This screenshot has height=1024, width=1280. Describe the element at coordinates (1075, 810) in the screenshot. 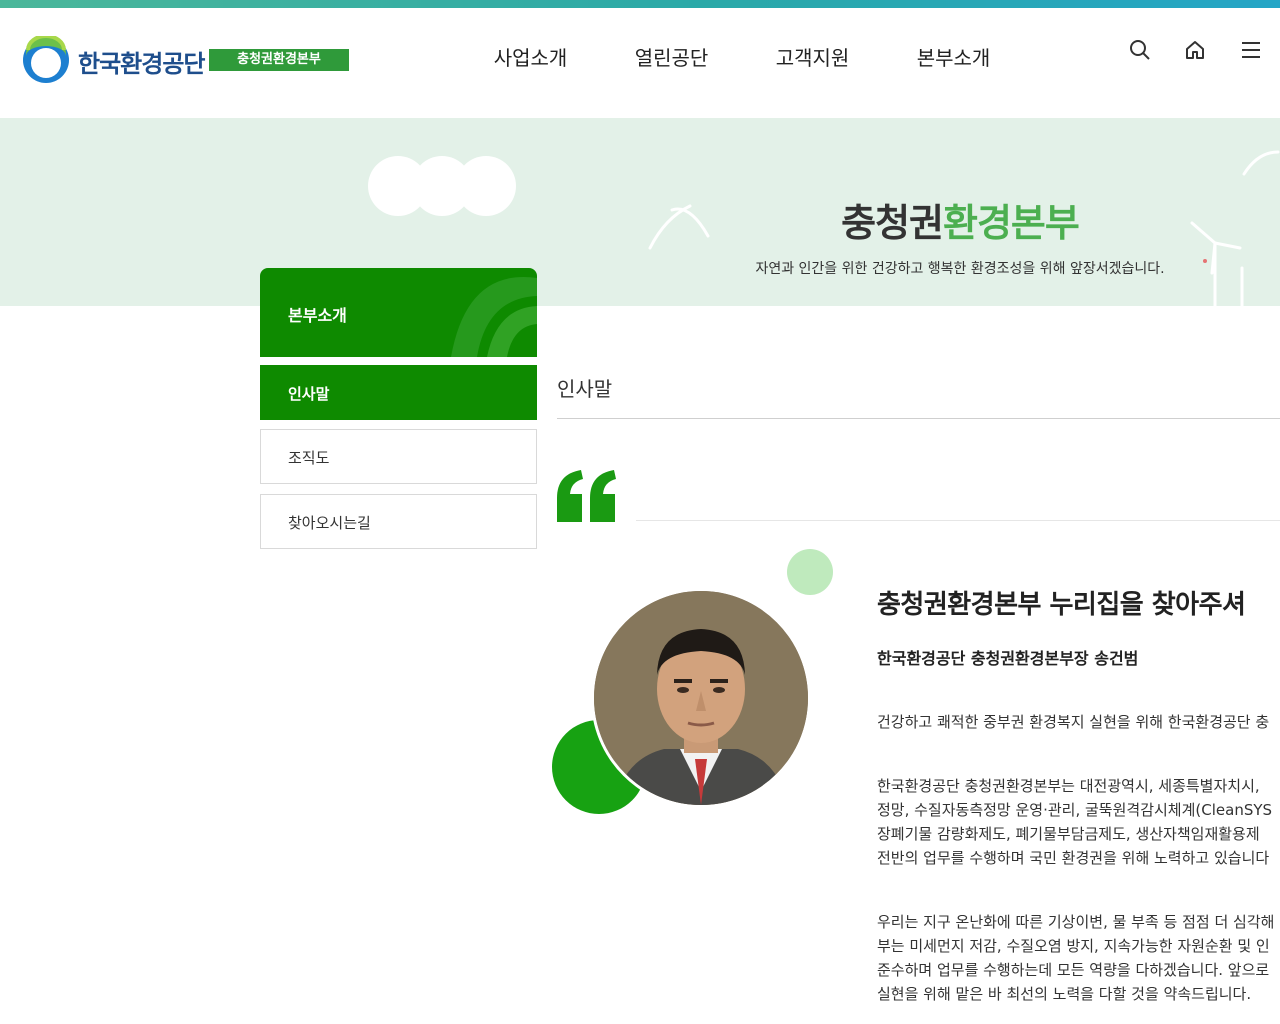

I see `paragraph-line: 정망, 수질자동측정망 운영·관리, 굴뚝원격감시체계(CleanSYS` at that location.